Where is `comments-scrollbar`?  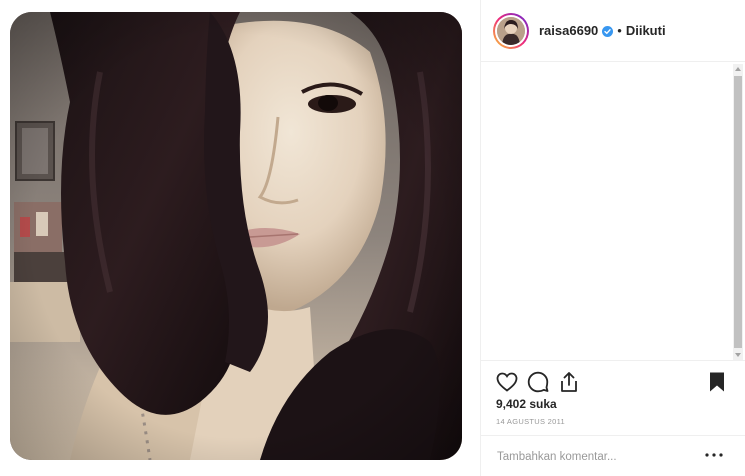
comments-scrollbar is located at coordinates (738, 212).